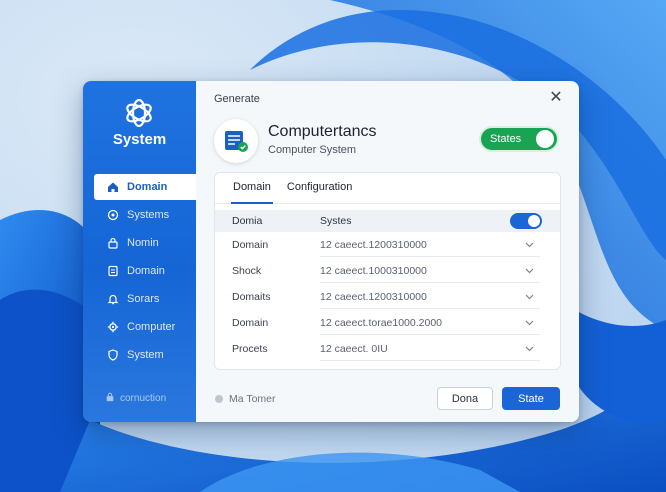 The height and width of the screenshot is (492, 666). What do you see at coordinates (319, 188) in the screenshot?
I see `tab-configuration: Configuration` at bounding box center [319, 188].